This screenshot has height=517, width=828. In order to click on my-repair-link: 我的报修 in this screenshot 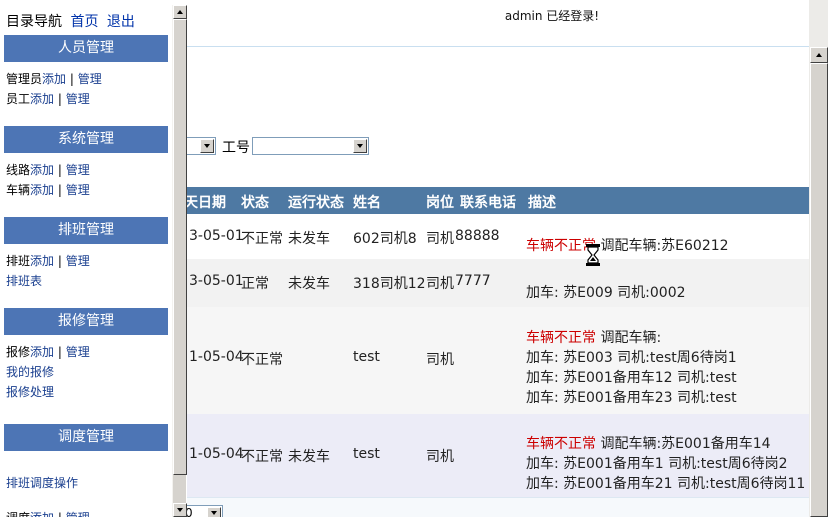, I will do `click(30, 372)`.